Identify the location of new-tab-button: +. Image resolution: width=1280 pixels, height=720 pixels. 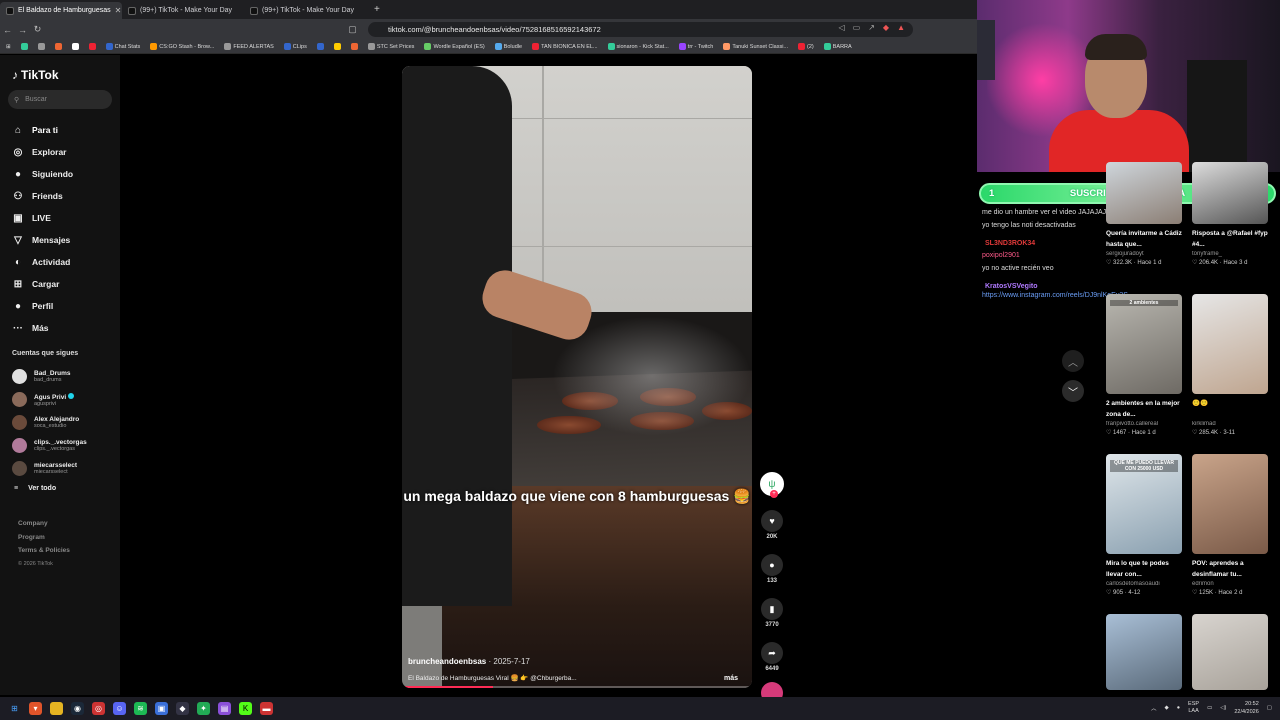
(377, 9).